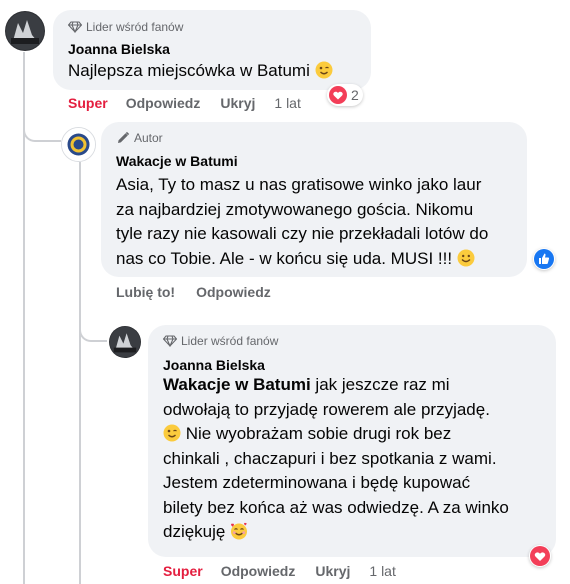 The width and height of the screenshot is (570, 584). I want to click on comment-actions: Lubię to! Odpowiedz, so click(193, 292).